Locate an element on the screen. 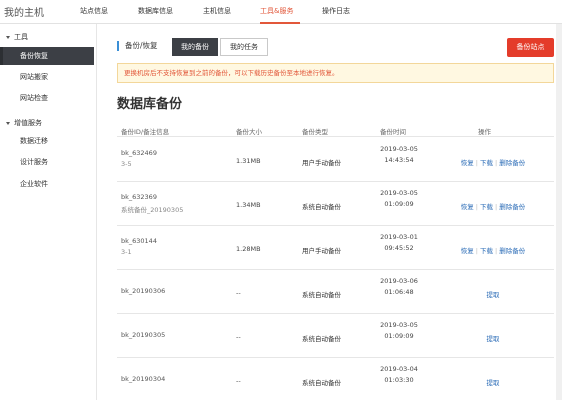  backup-date: 2019-03-01 is located at coordinates (399, 237).